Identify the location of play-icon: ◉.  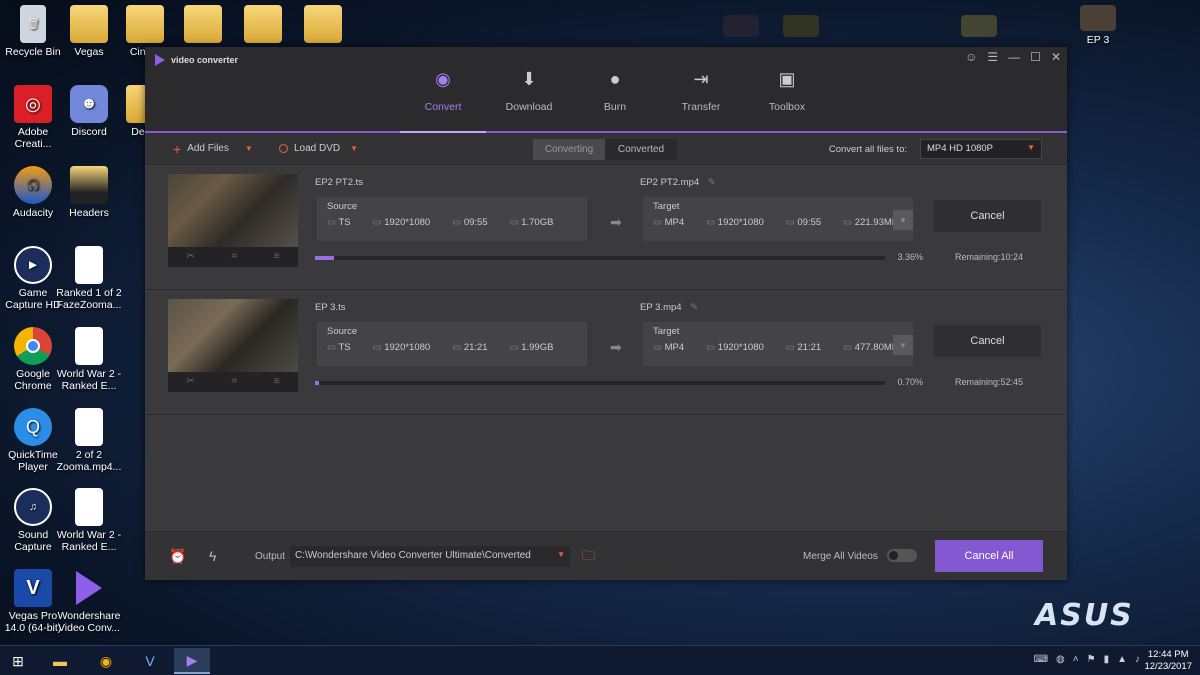
(443, 79).